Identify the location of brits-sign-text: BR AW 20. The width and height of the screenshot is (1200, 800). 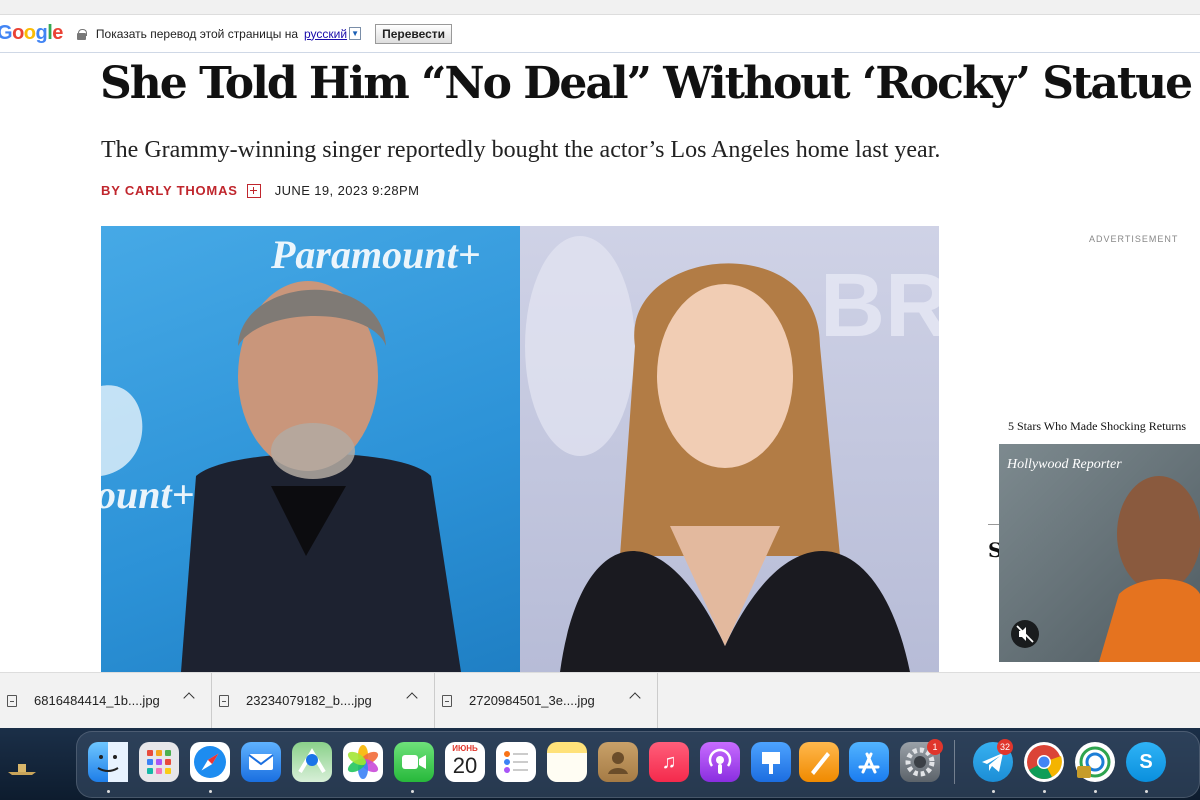
(879, 306).